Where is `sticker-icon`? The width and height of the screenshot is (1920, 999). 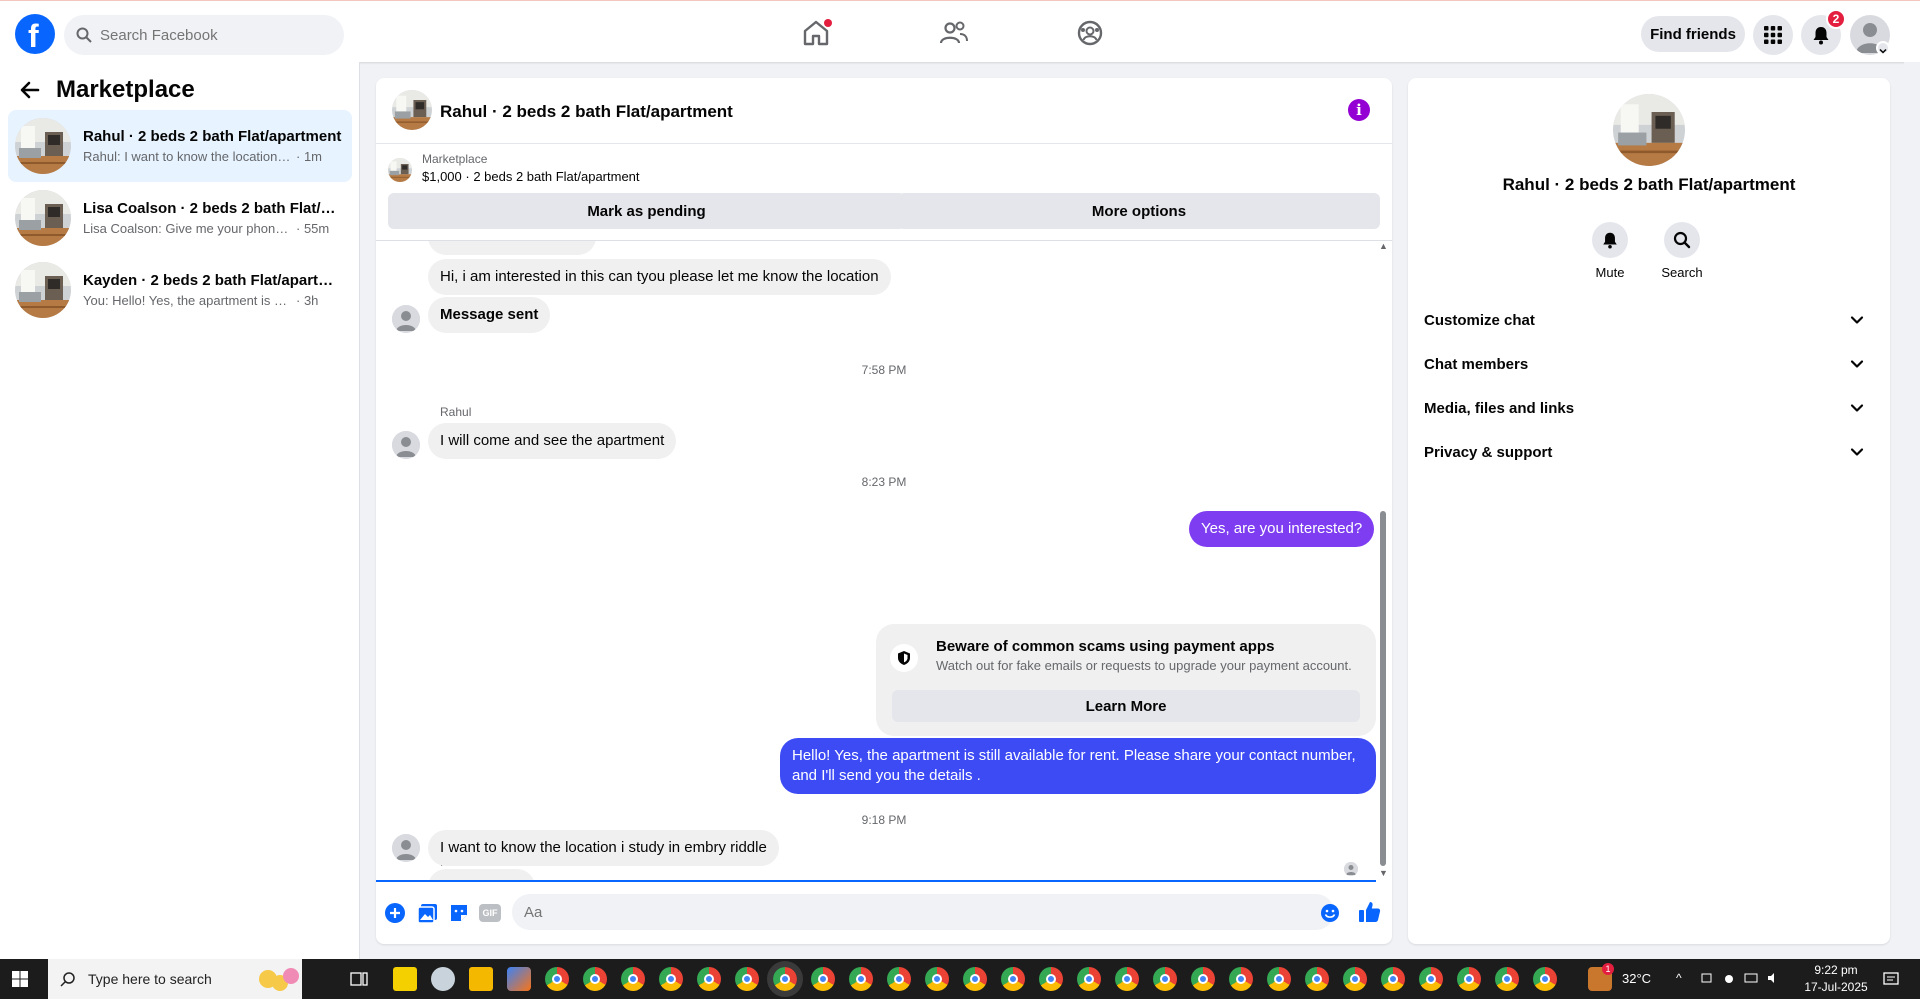 sticker-icon is located at coordinates (459, 913).